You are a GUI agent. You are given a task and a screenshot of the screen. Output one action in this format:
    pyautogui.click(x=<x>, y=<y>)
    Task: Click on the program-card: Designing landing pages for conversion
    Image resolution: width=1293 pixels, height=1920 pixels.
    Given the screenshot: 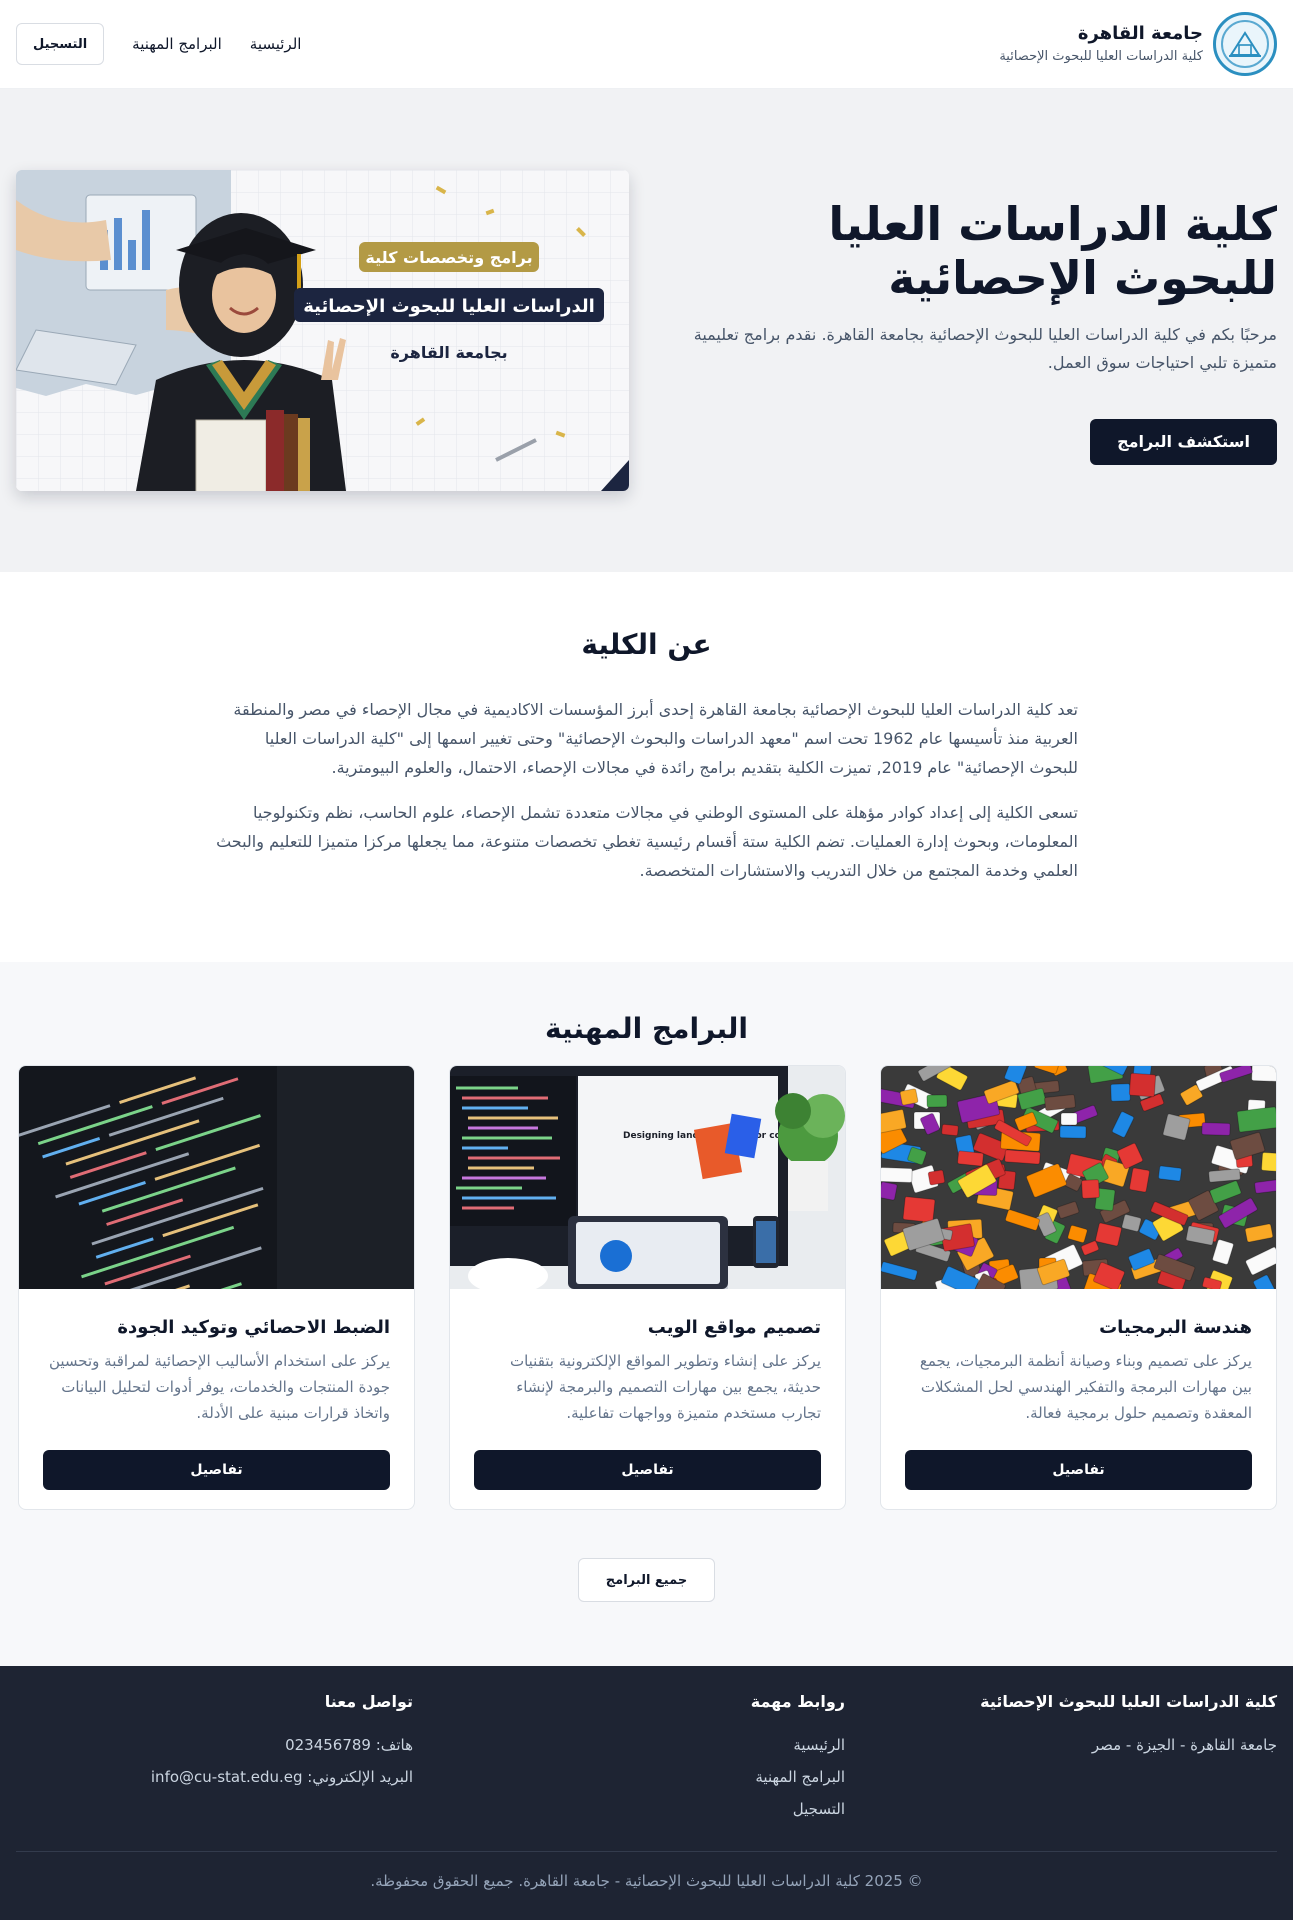 What is the action you would take?
    pyautogui.click(x=647, y=1287)
    